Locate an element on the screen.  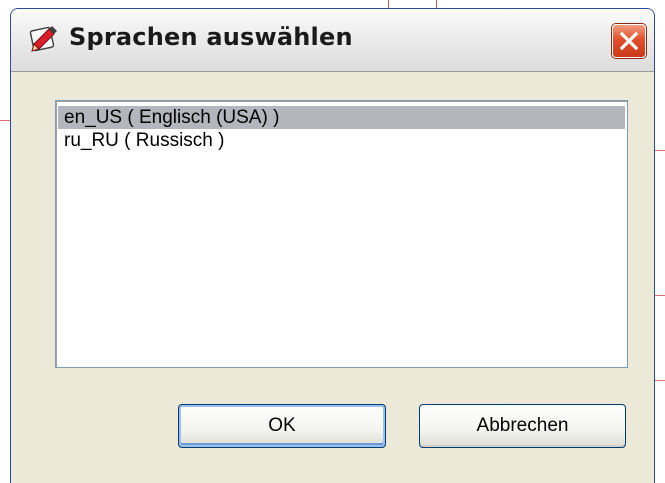
dialog-title: Sprachen auswählen is located at coordinates (211, 37).